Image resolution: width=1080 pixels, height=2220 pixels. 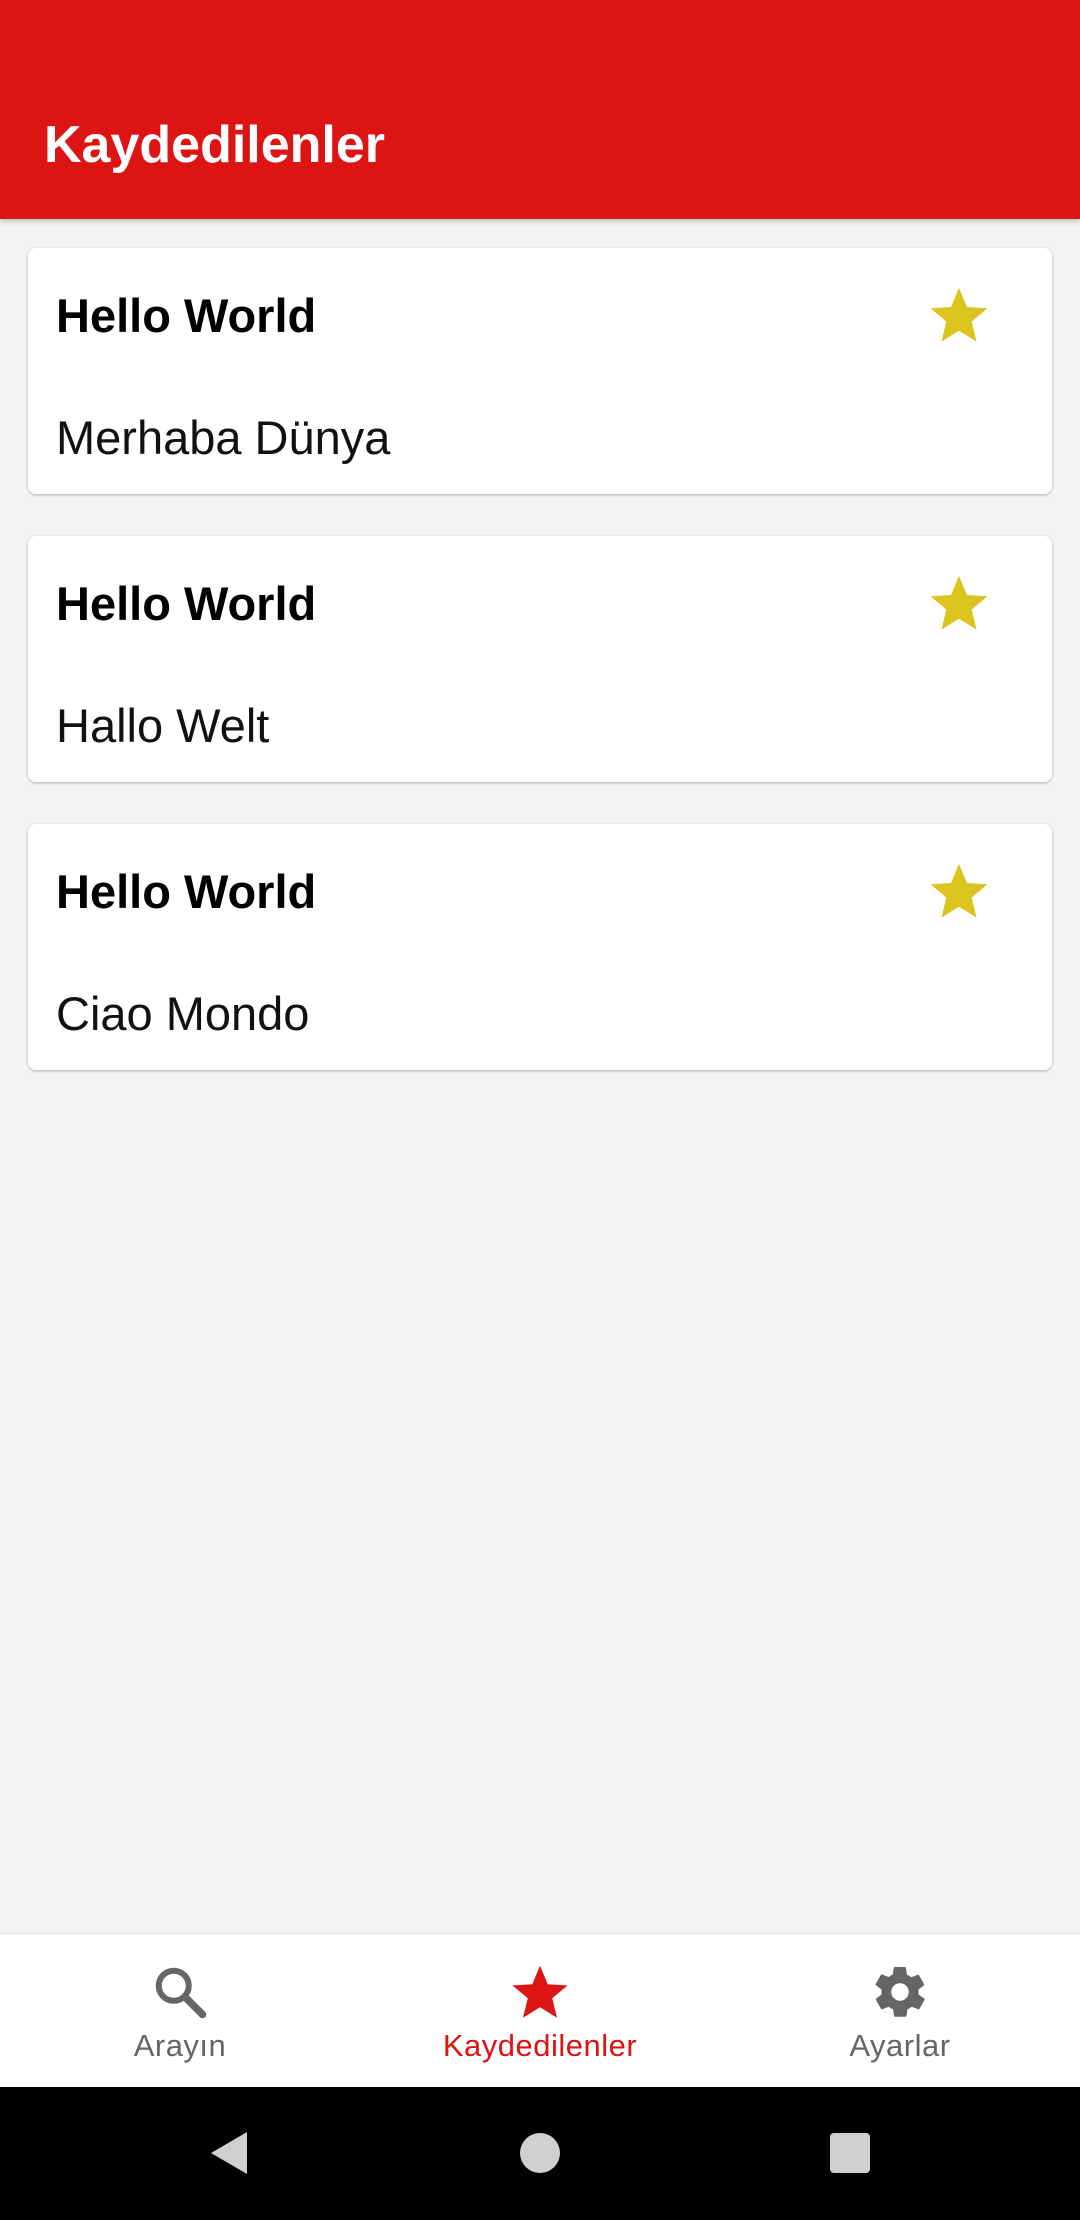 I want to click on saved-card: Hello World Hallo Welt, so click(x=540, y=659).